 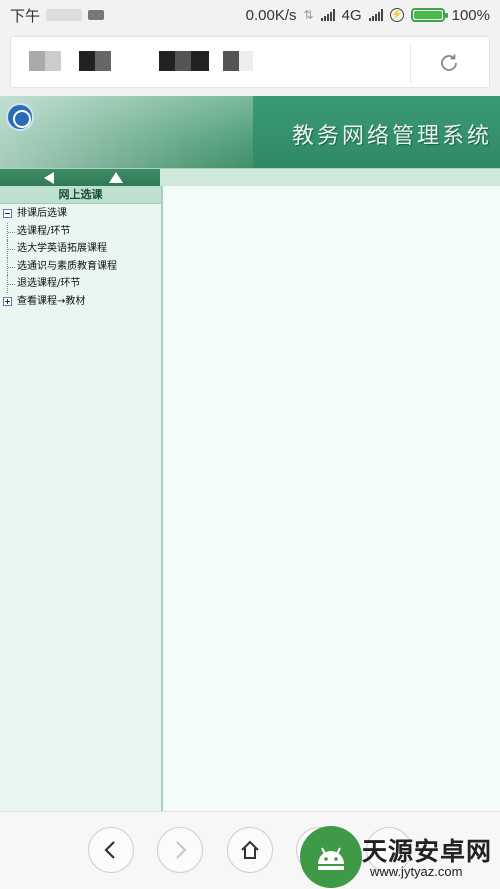 I want to click on reload-icon, so click(x=449, y=63).